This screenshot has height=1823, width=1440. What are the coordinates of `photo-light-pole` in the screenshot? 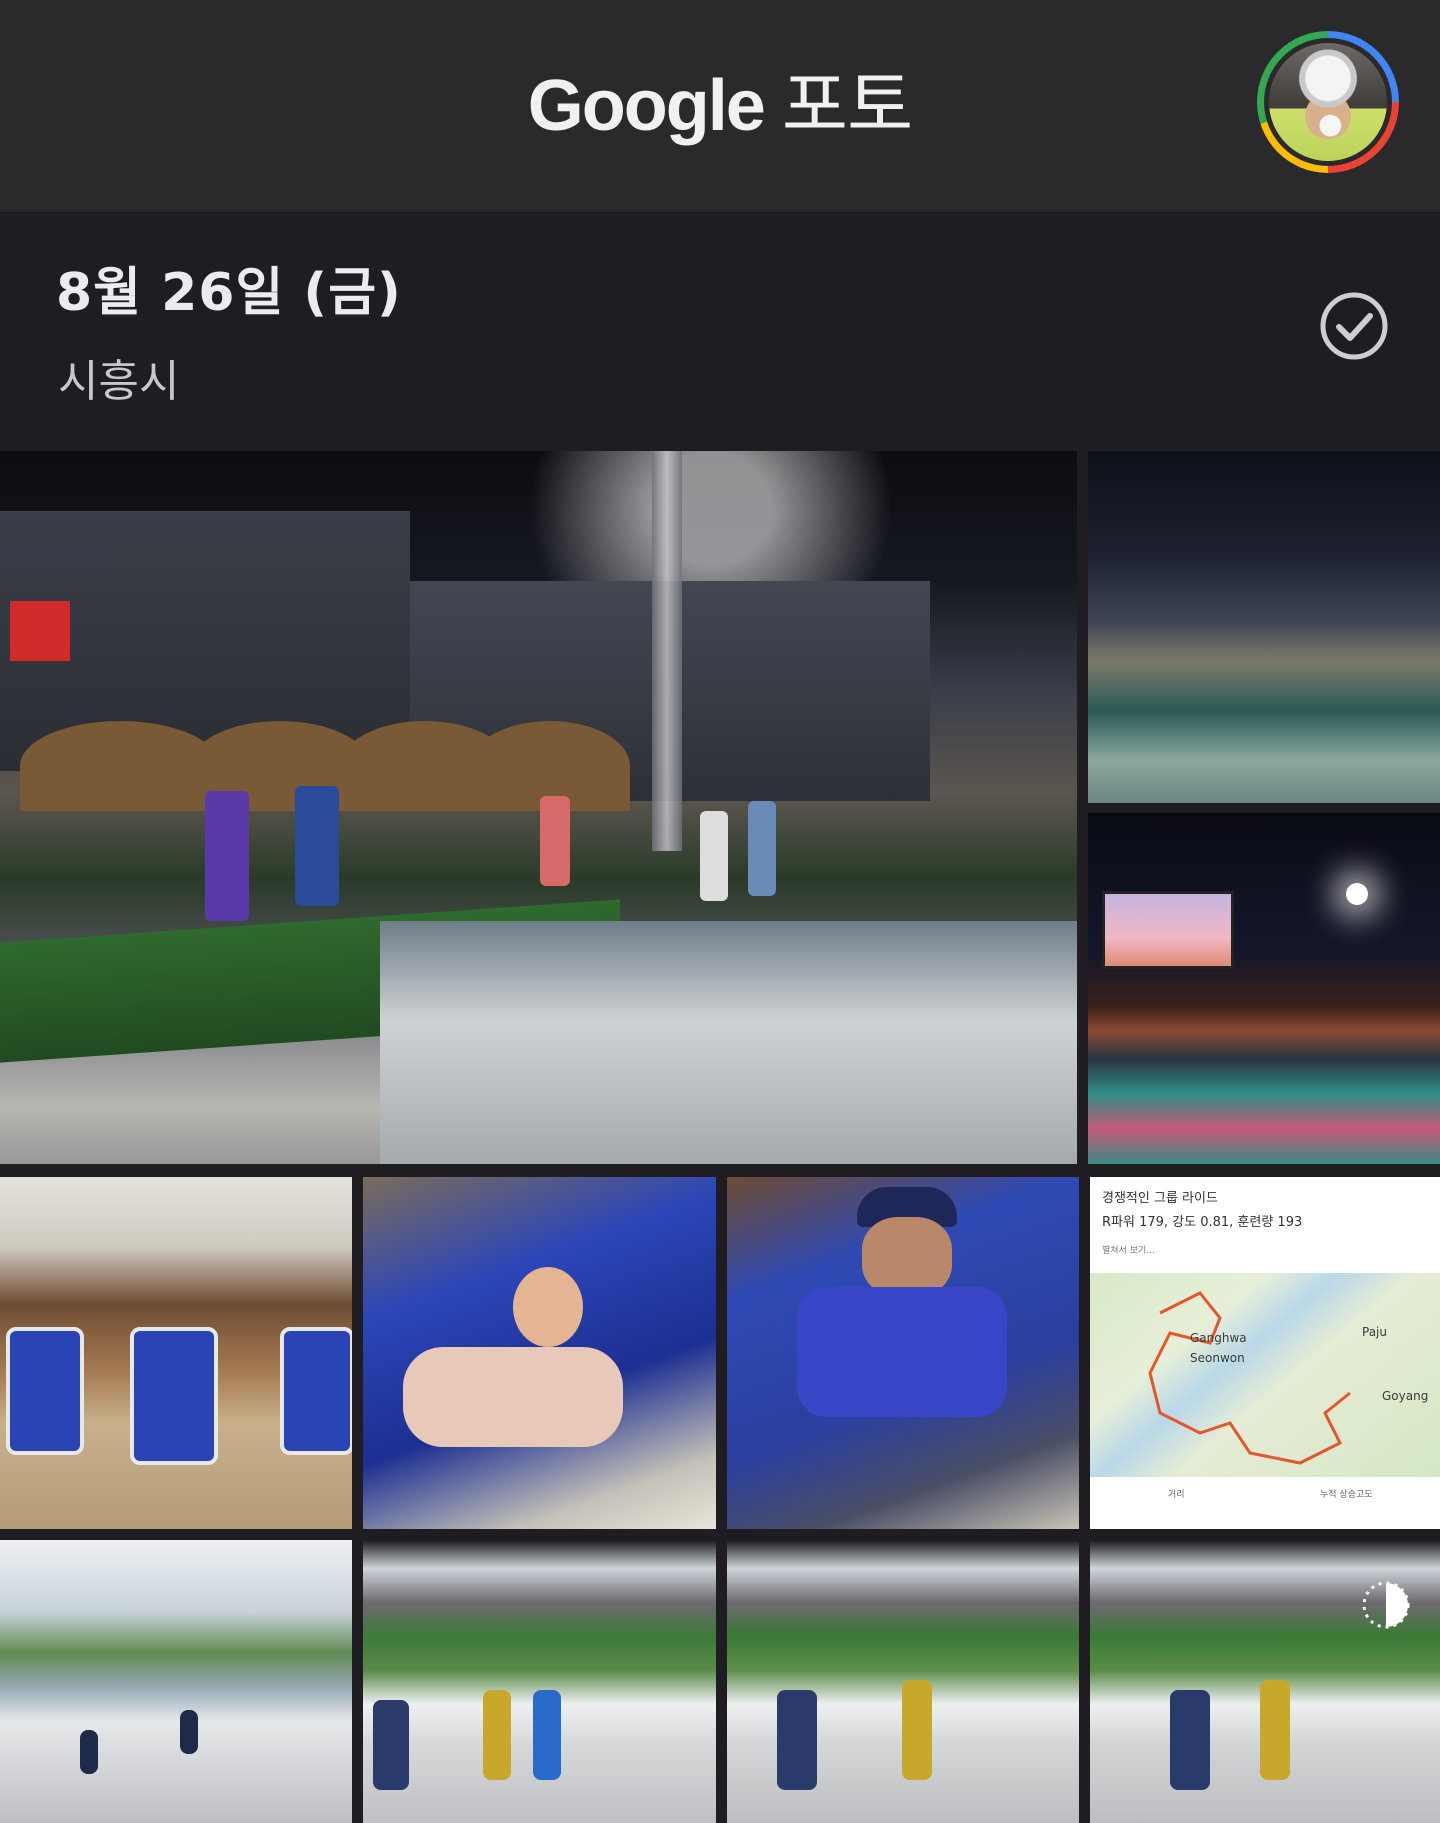 It's located at (667, 651).